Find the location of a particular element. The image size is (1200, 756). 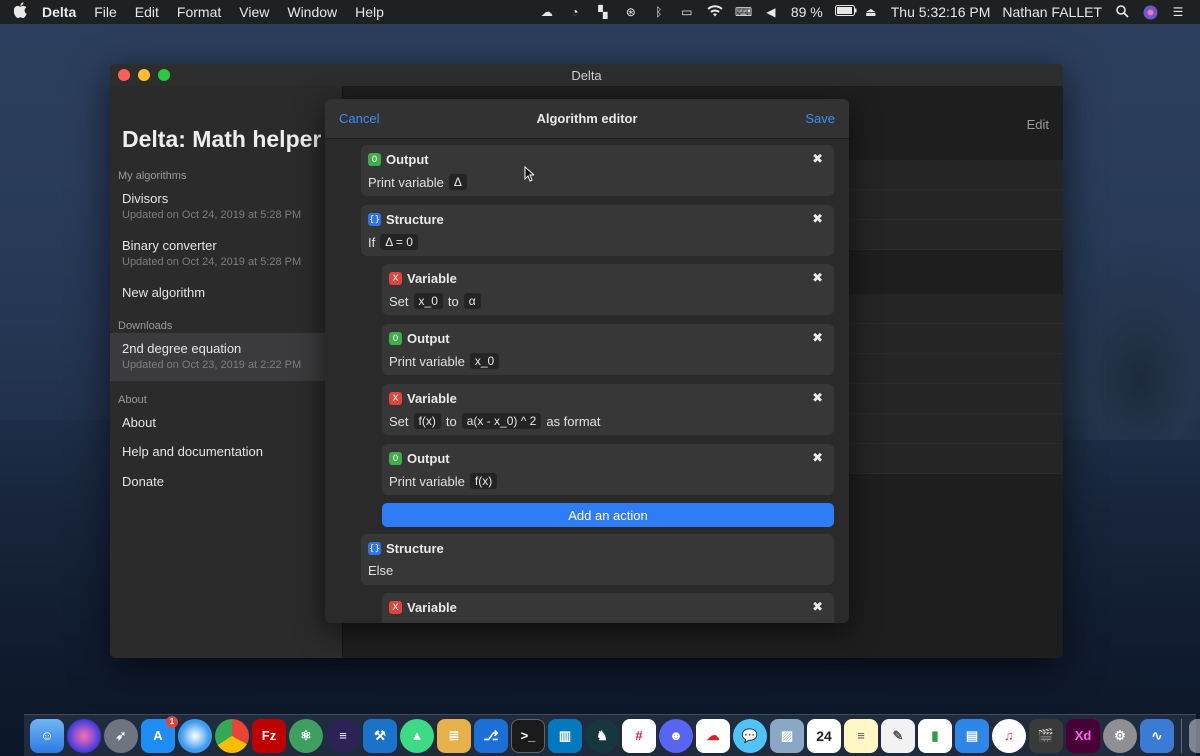

slack-icon: # is located at coordinates (639, 735).